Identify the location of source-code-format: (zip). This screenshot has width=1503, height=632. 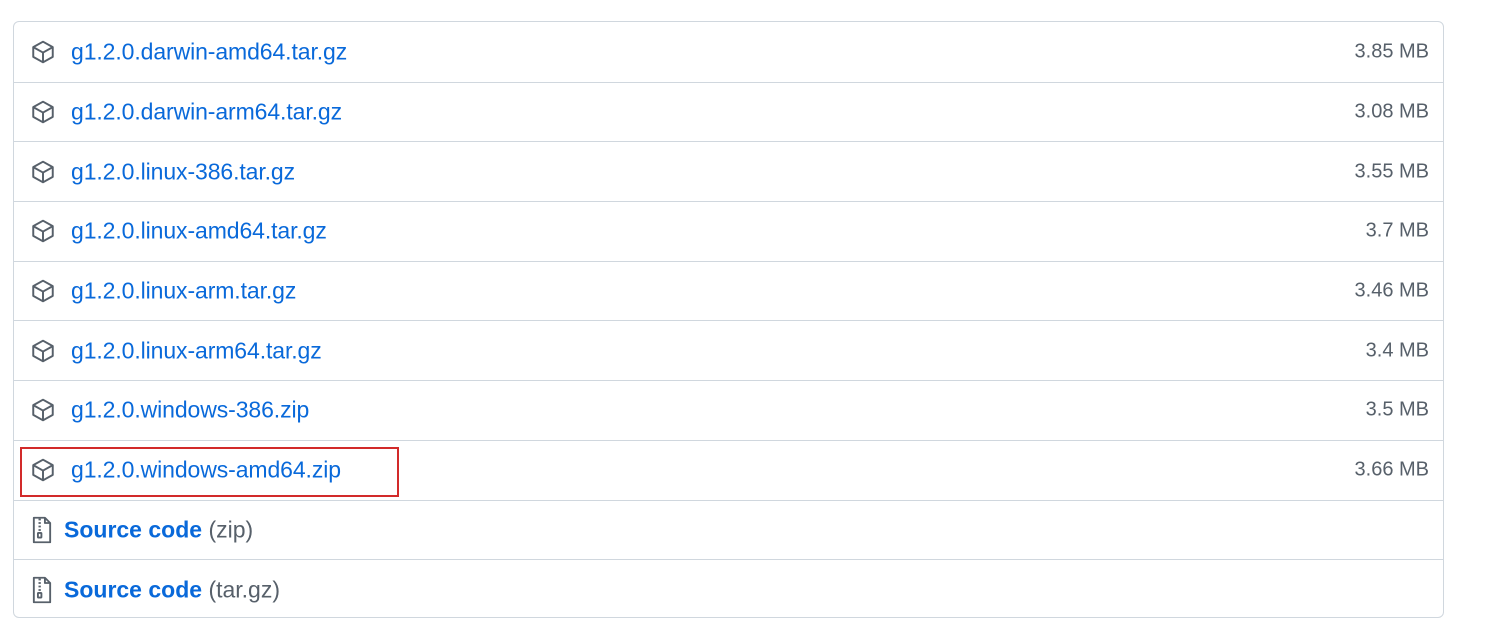
(231, 529).